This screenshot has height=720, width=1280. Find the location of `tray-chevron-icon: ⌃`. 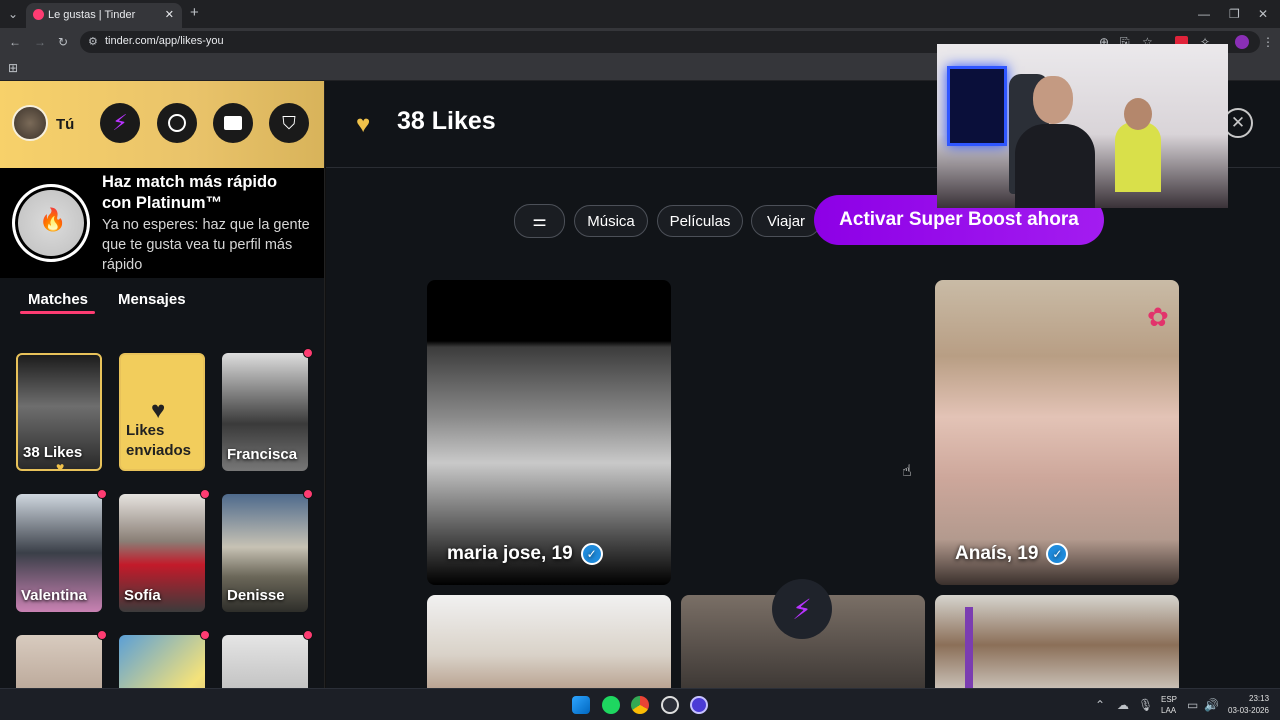

tray-chevron-icon: ⌃ is located at coordinates (1100, 705).